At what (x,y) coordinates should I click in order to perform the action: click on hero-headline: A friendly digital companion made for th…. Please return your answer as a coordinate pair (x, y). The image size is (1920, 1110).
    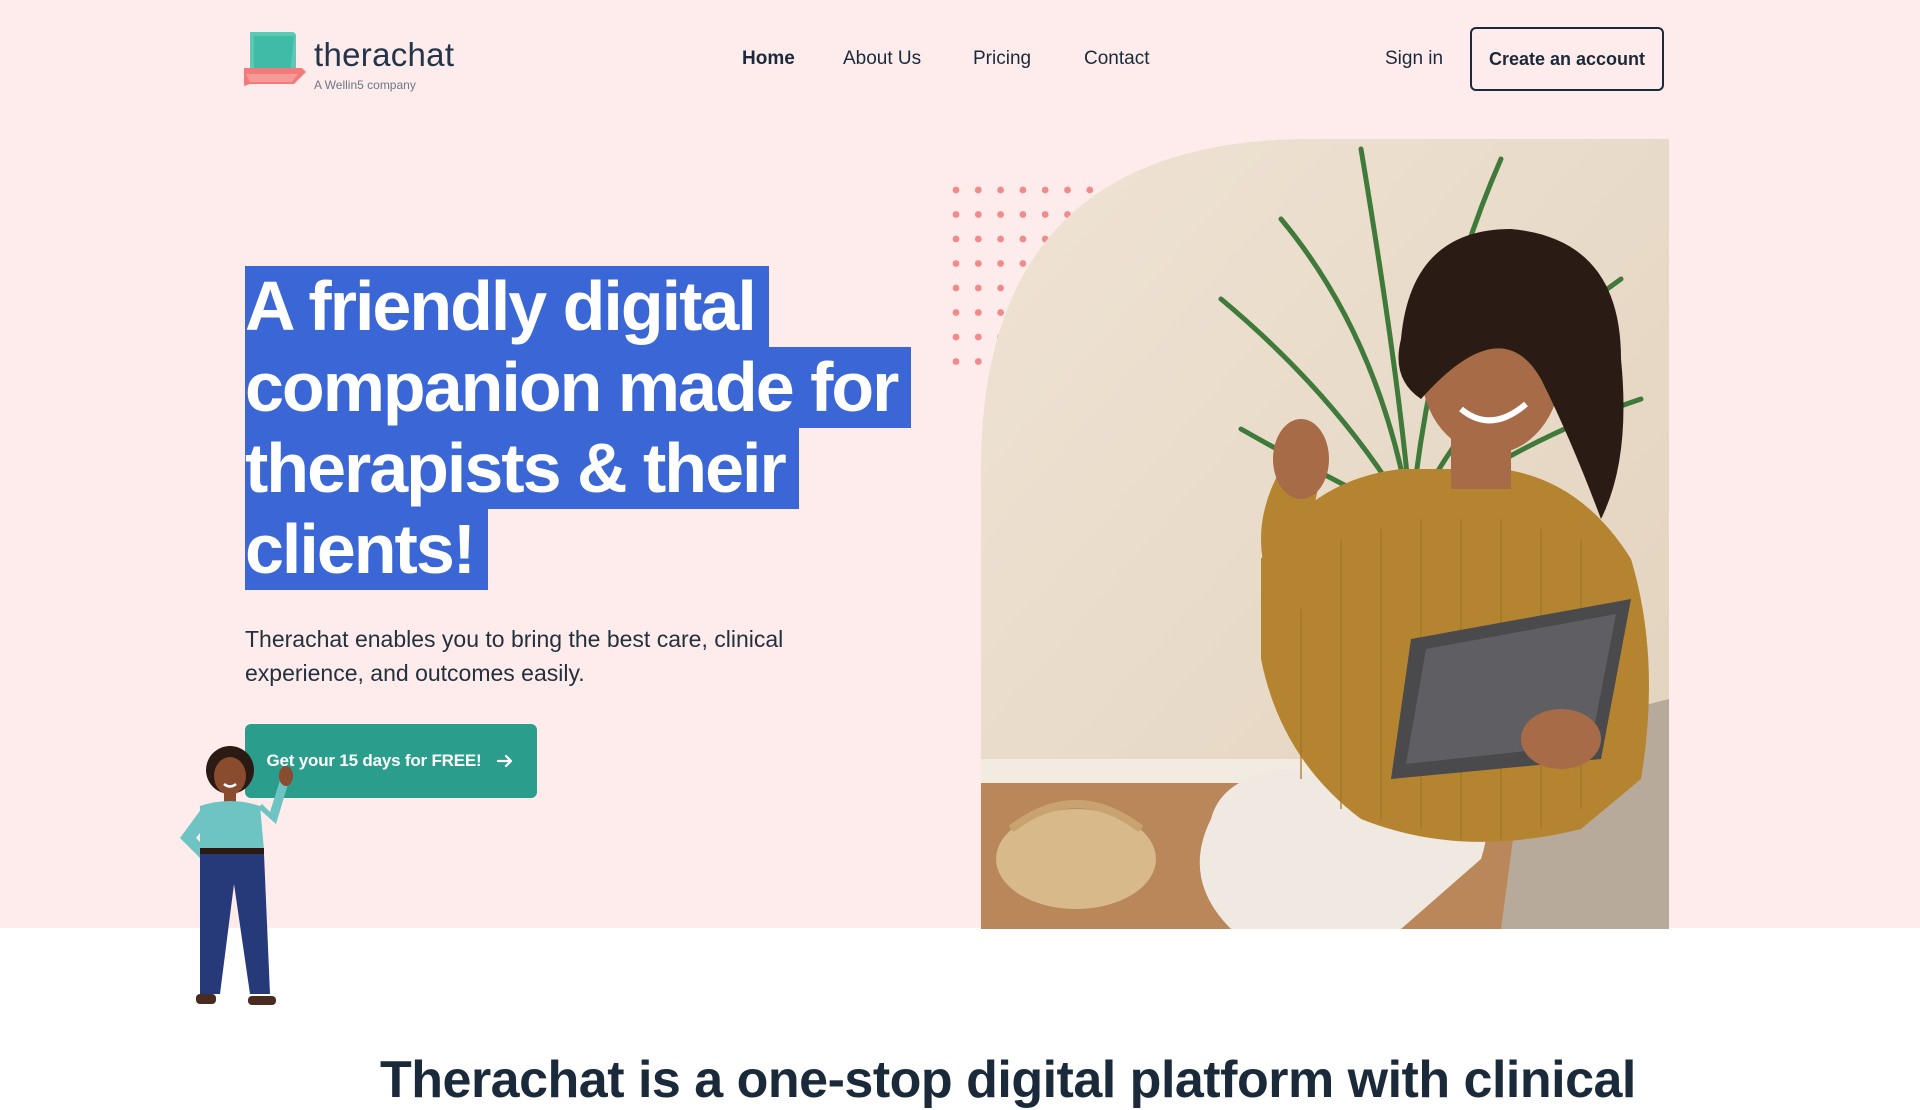
    Looking at the image, I should click on (605, 428).